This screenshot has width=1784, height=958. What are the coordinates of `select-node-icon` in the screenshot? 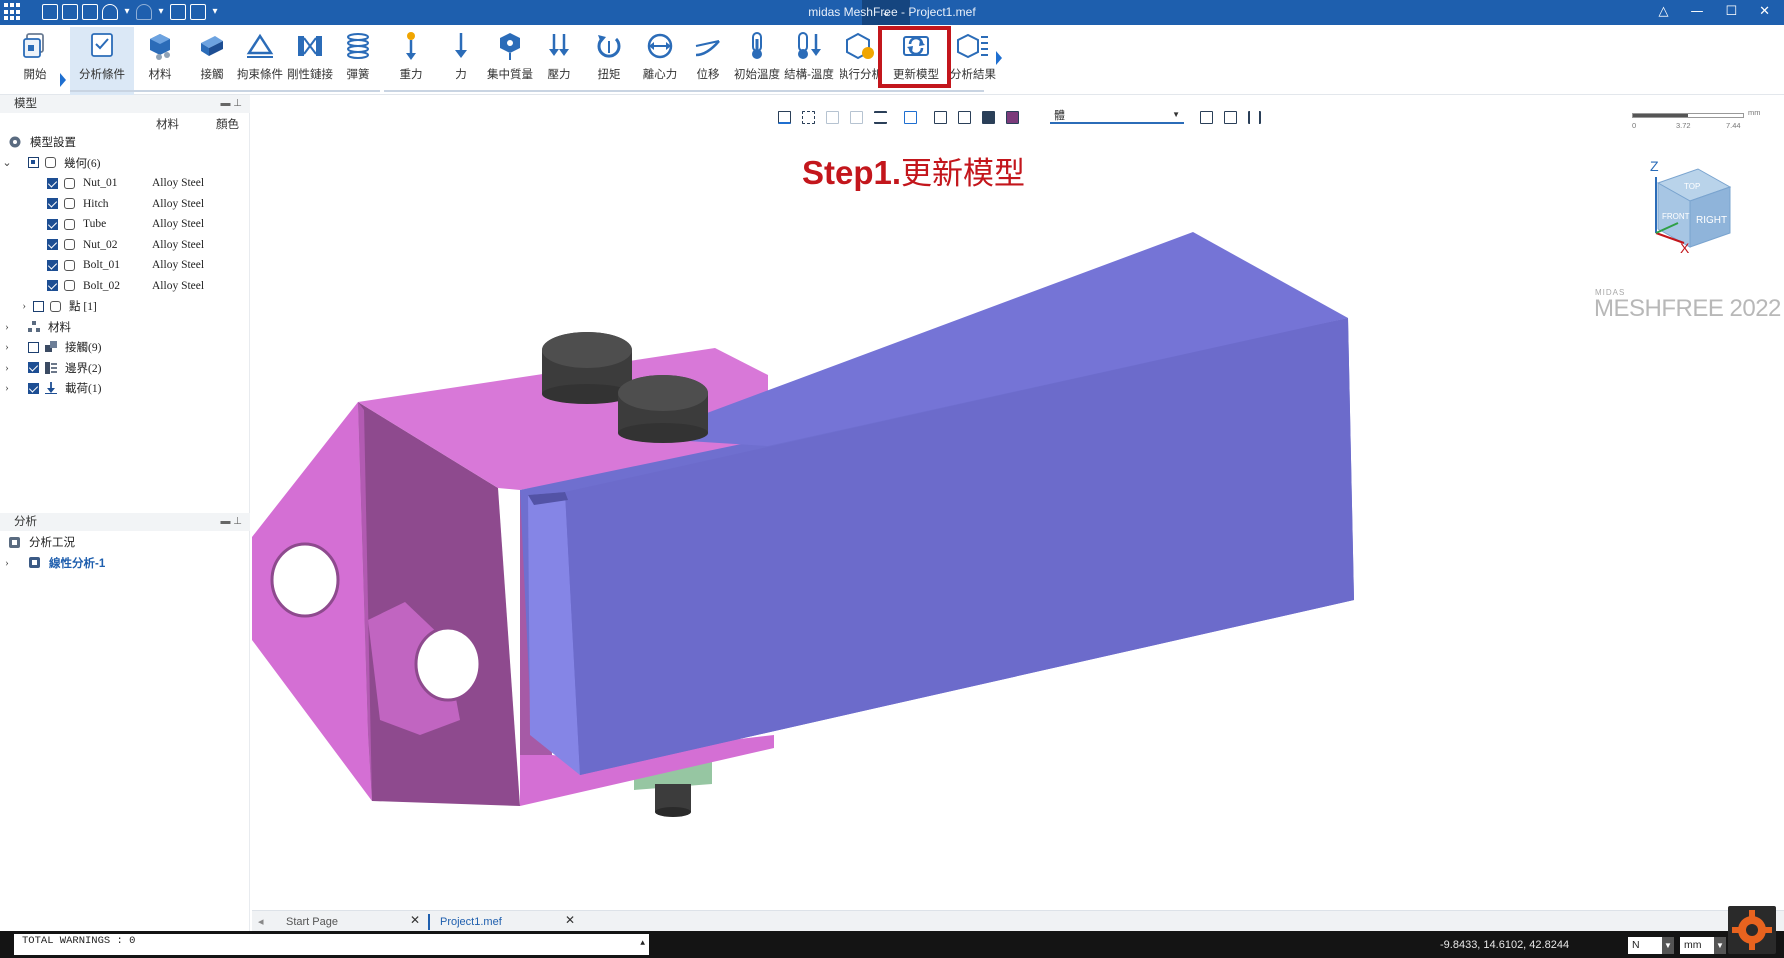 It's located at (832, 117).